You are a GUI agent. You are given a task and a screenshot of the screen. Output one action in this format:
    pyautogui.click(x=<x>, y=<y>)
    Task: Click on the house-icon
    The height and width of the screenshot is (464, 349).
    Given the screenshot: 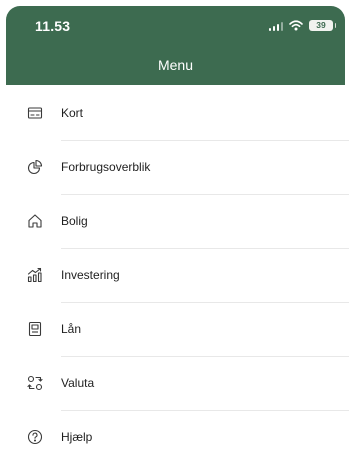 What is the action you would take?
    pyautogui.click(x=35, y=221)
    